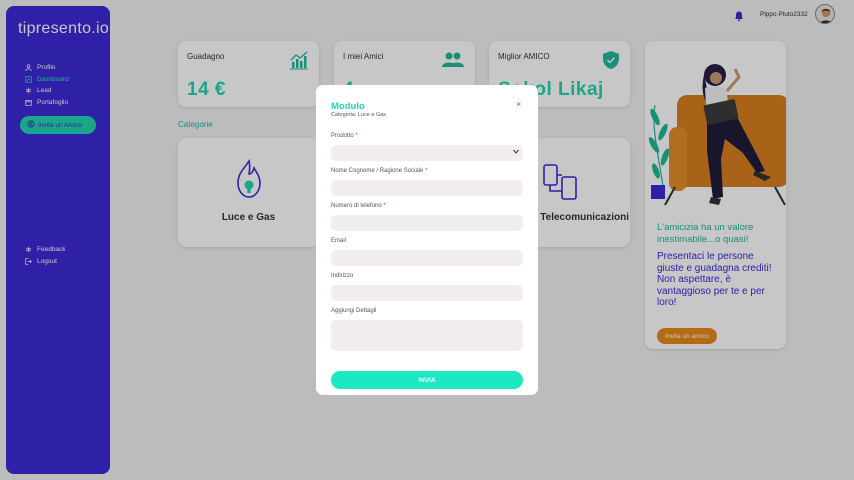  I want to click on submit-button: INVIA, so click(427, 380).